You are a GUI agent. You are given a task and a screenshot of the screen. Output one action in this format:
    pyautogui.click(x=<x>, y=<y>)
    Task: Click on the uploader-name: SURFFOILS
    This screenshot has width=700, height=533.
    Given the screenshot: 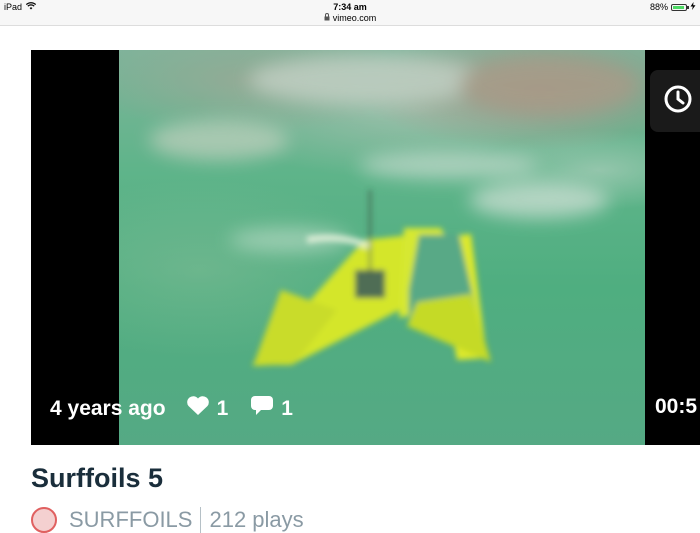 What is the action you would take?
    pyautogui.click(x=130, y=520)
    